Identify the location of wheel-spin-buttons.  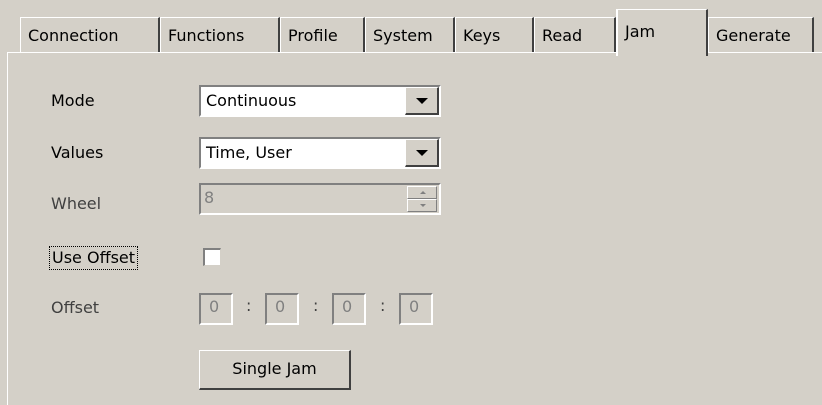
(422, 199).